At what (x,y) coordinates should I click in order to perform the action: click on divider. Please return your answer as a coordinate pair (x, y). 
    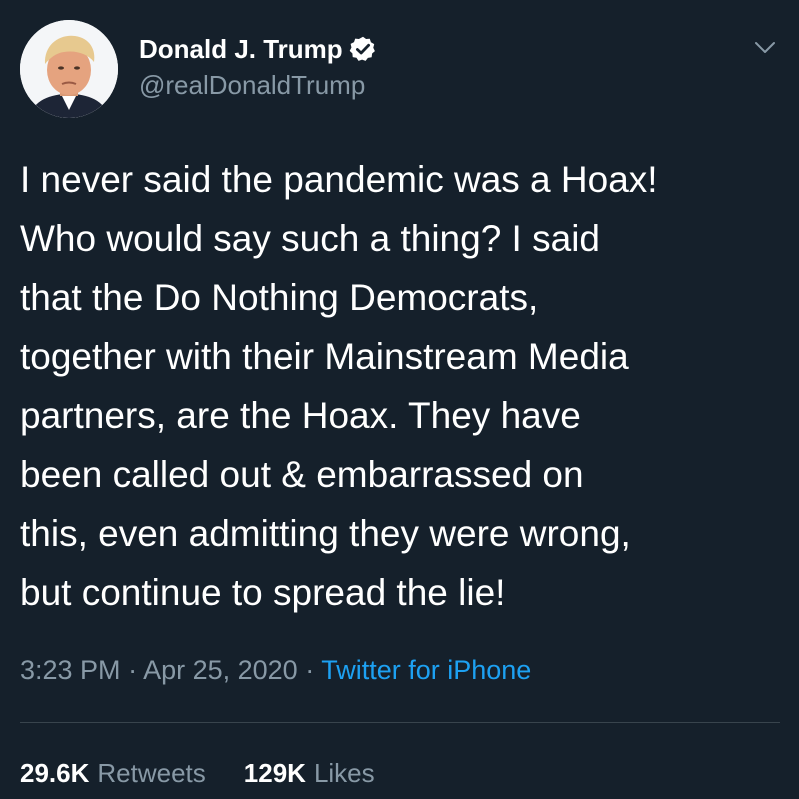
    Looking at the image, I should click on (400, 722).